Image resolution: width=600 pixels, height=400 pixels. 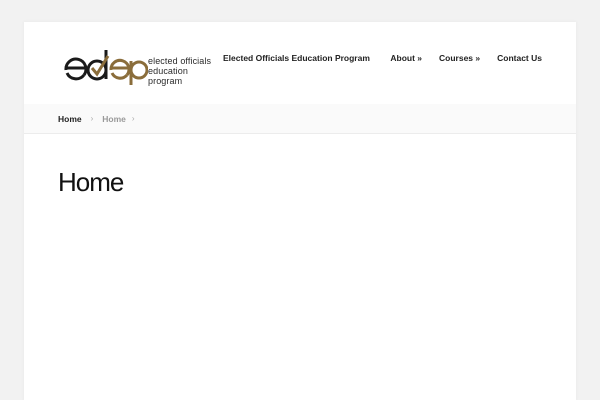 I want to click on edep-logo-icon, so click(x=106, y=67).